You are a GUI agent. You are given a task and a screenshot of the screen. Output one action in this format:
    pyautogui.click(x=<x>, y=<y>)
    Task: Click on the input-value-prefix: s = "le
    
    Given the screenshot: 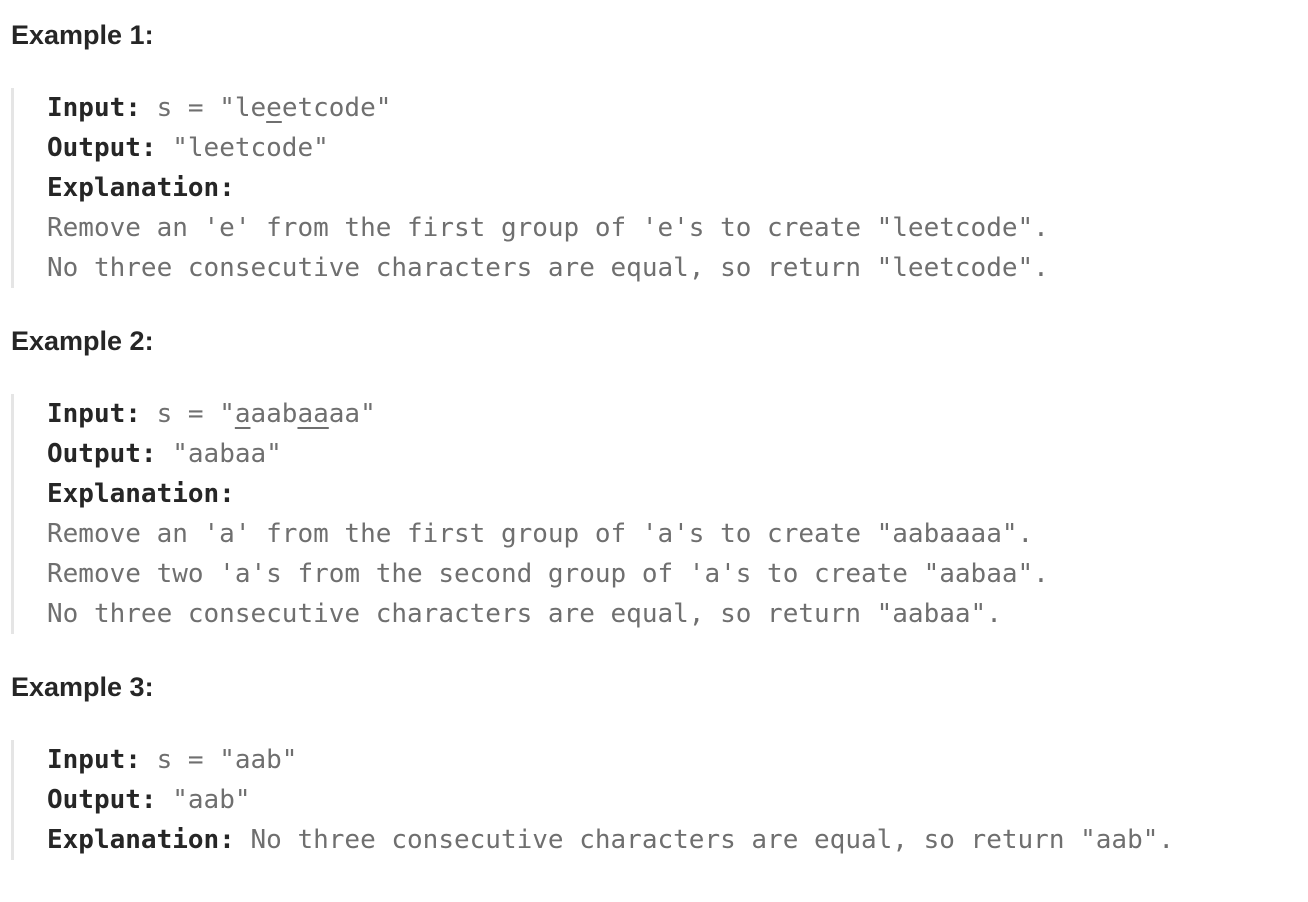 What is the action you would take?
    pyautogui.click(x=203, y=108)
    